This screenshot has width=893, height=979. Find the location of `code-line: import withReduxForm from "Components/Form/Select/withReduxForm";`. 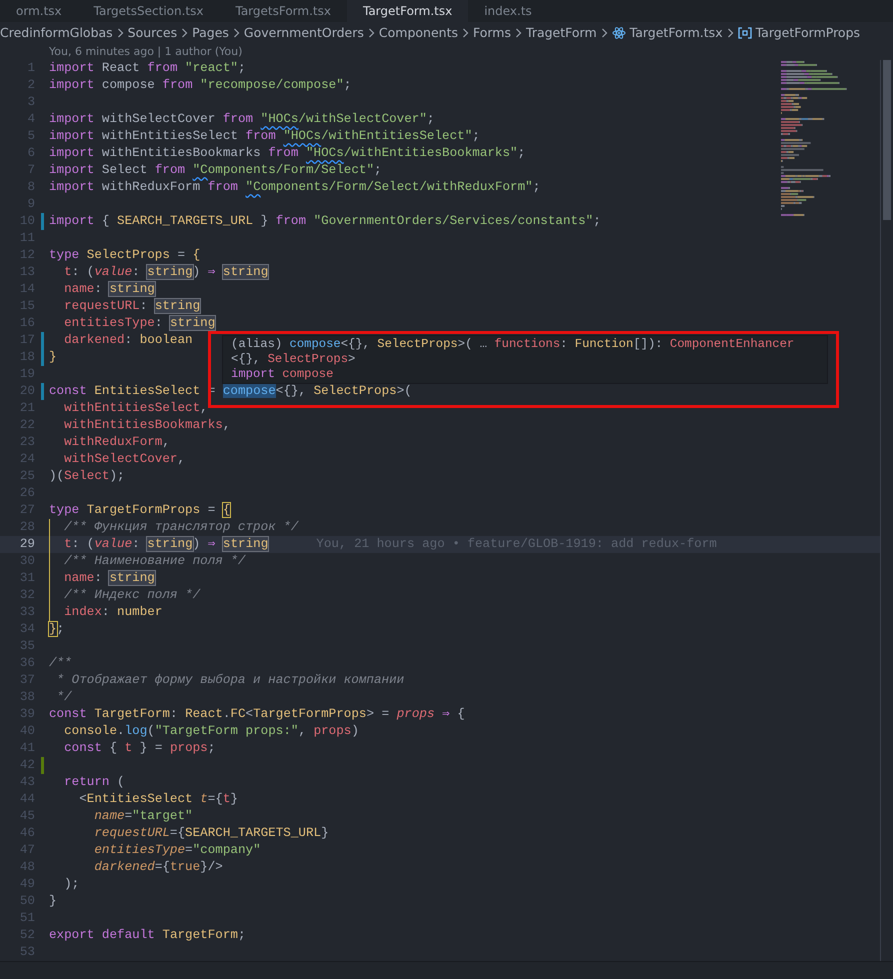

code-line: import withReduxForm from "Components/Form/Select/withReduxForm"; is located at coordinates (294, 187).